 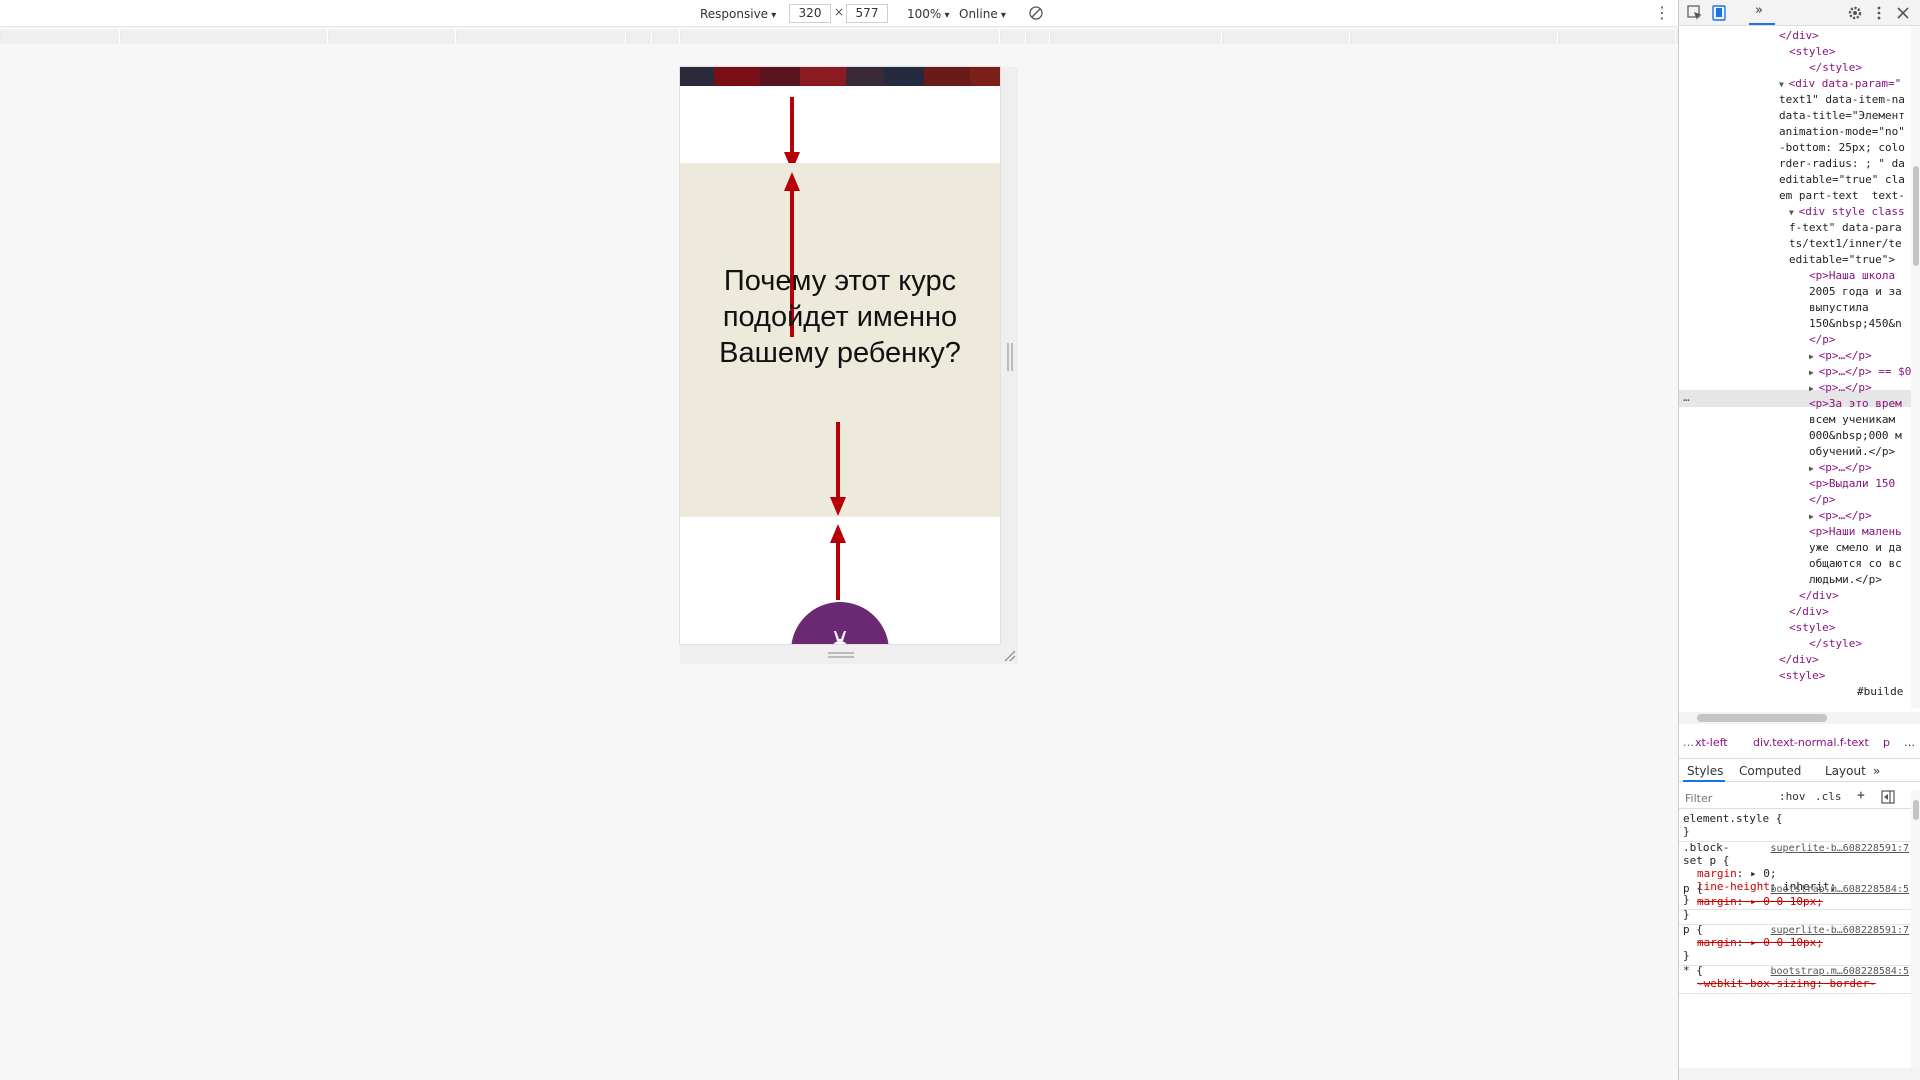 What do you see at coordinates (1842, 100) in the screenshot?
I see `tree-node-line: text1" data-item-na` at bounding box center [1842, 100].